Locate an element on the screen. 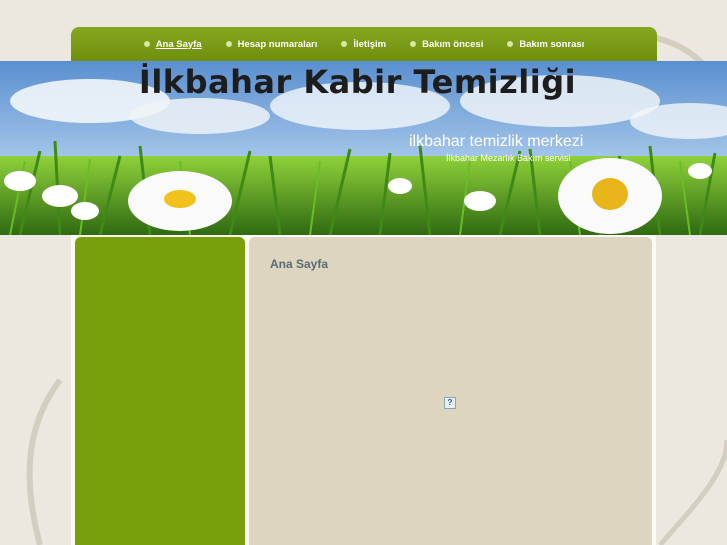  nav-item-label: Ana Sayfa is located at coordinates (178, 44).